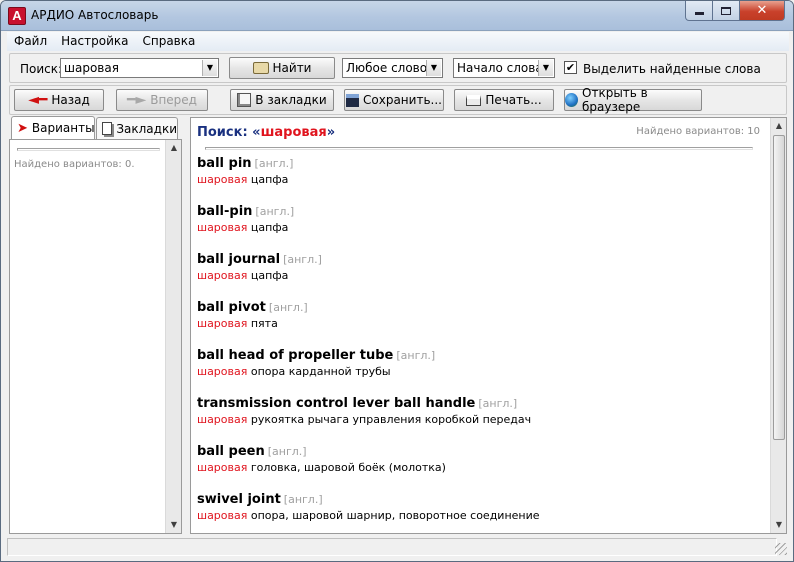  I want to click on back-button: ◄━ Назад, so click(59, 100).